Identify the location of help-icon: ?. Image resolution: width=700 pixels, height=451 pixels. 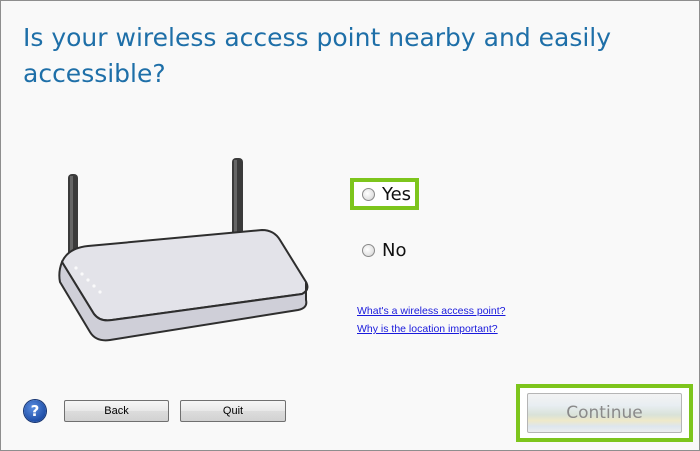
(35, 411).